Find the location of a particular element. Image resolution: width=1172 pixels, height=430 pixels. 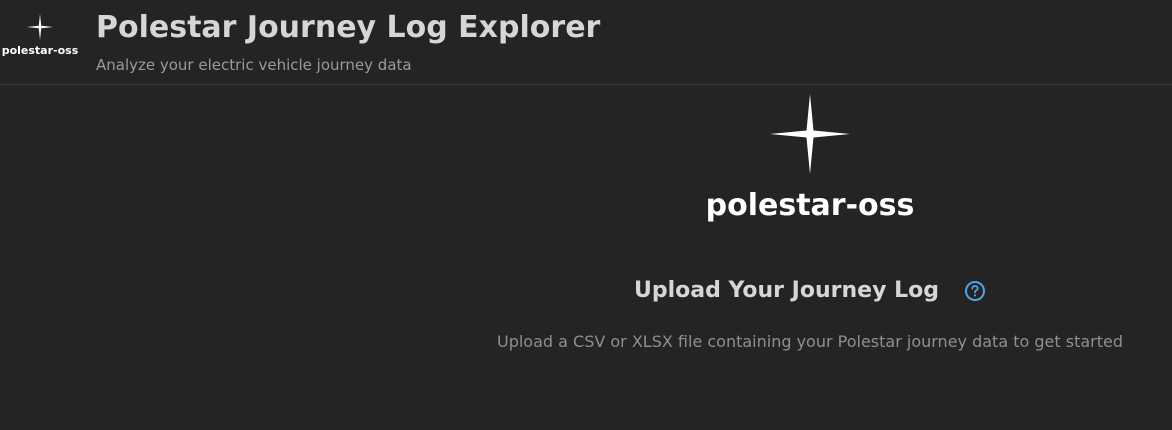

header-logo-text: polestar-oss is located at coordinates (40, 50).